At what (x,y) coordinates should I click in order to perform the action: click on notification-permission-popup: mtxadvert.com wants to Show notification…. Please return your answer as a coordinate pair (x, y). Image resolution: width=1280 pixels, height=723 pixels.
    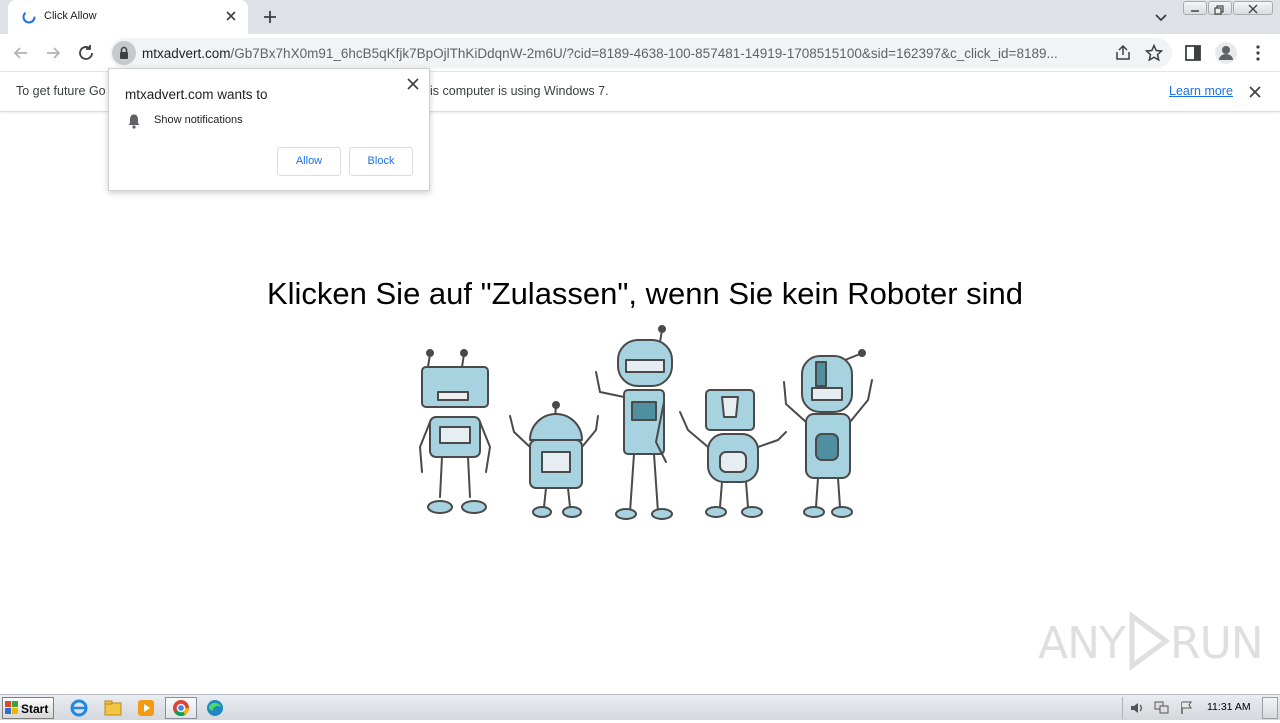
    Looking at the image, I should click on (269, 129).